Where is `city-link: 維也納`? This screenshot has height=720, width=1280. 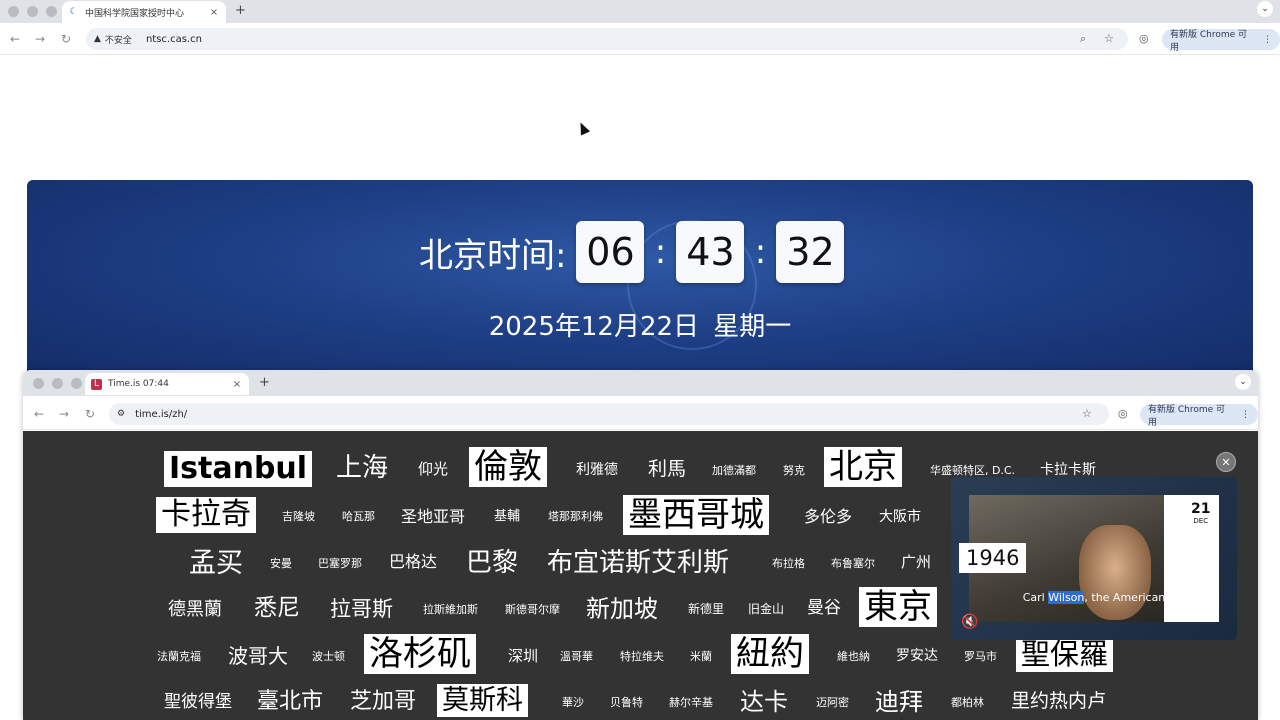
city-link: 維也納 is located at coordinates (853, 656).